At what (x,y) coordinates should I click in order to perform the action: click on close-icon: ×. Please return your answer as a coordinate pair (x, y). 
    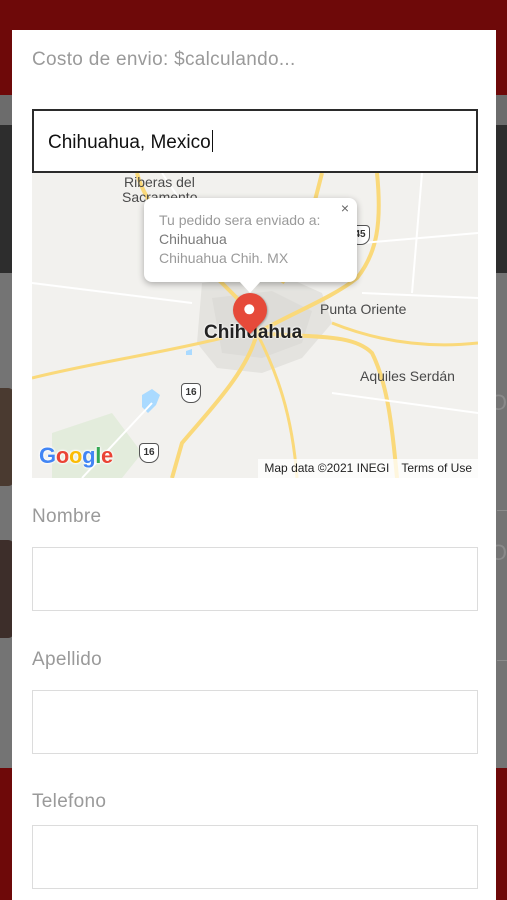
    Looking at the image, I should click on (345, 208).